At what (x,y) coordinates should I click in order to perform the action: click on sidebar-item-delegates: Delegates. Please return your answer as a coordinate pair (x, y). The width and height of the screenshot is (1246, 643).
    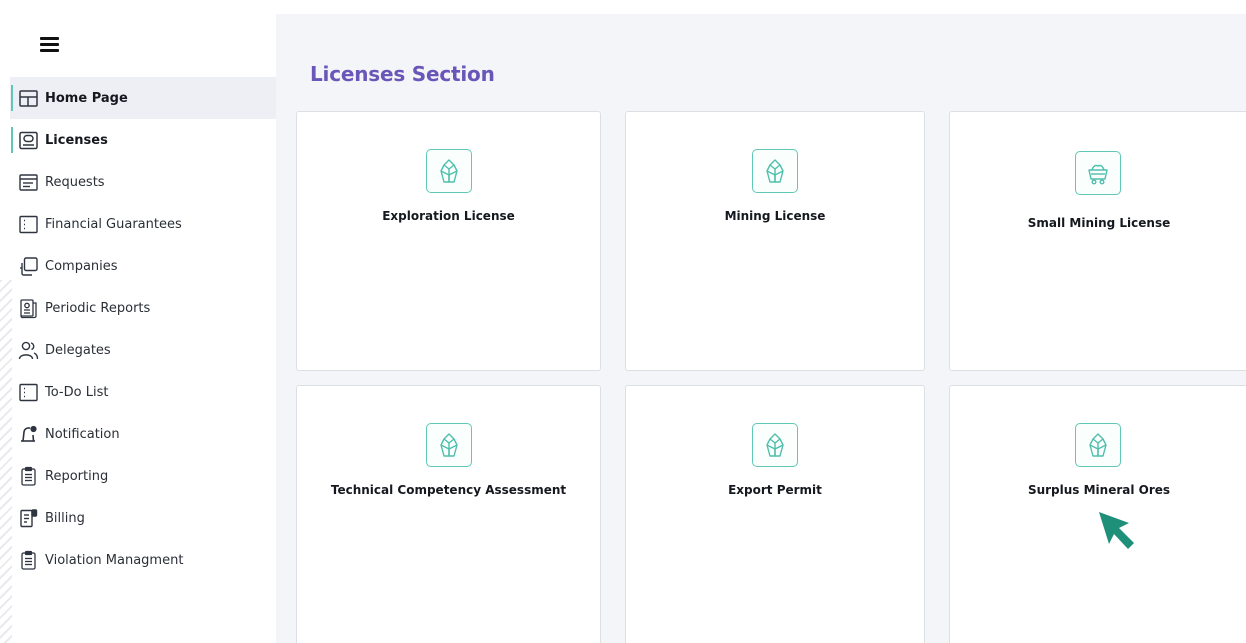
    Looking at the image, I should click on (143, 350).